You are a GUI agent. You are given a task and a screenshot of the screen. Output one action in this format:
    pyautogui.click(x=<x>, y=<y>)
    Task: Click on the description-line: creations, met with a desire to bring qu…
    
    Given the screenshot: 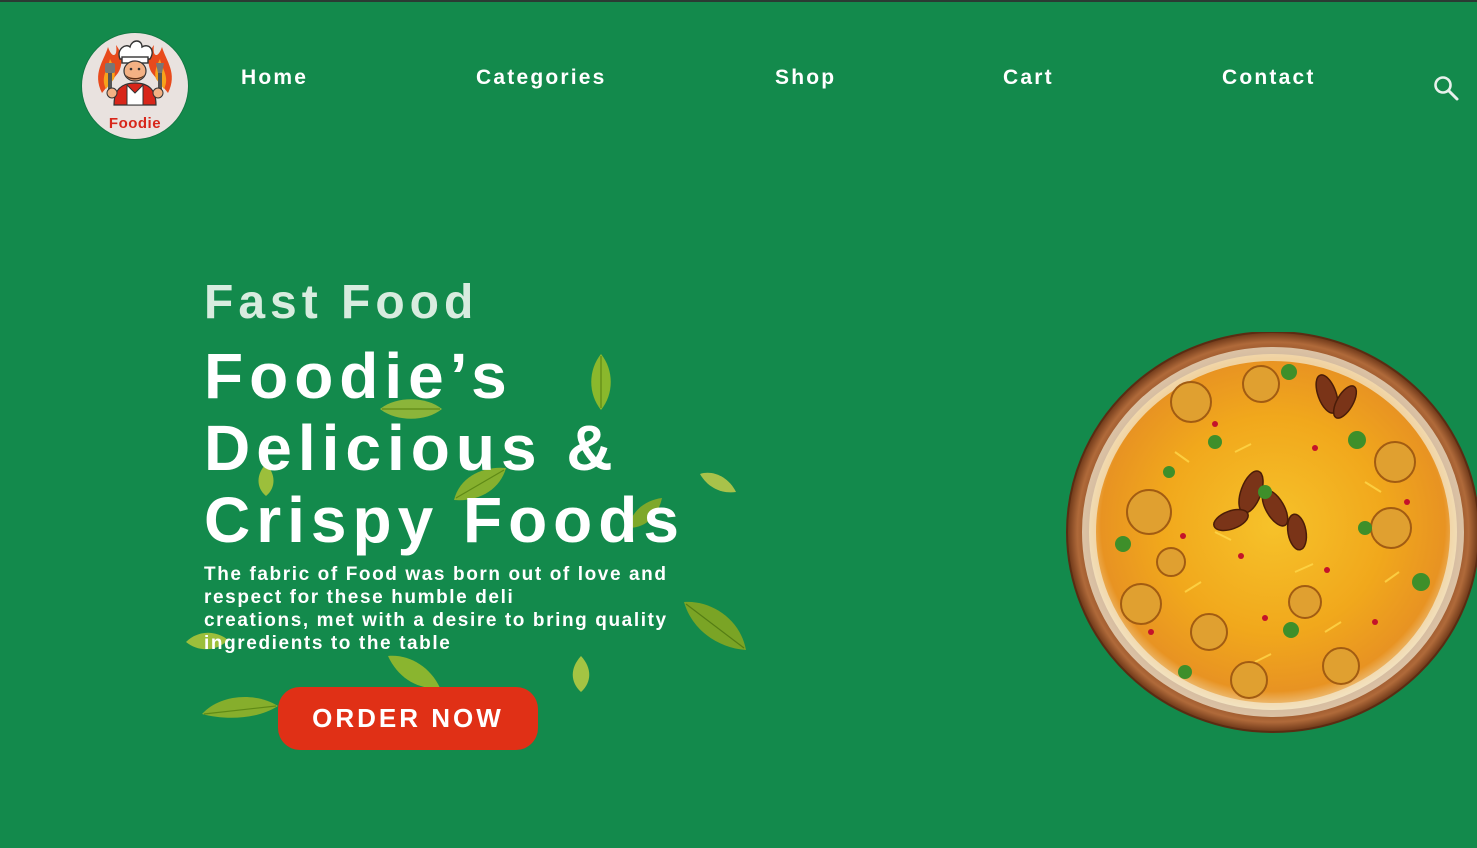 What is the action you would take?
    pyautogui.click(x=436, y=620)
    